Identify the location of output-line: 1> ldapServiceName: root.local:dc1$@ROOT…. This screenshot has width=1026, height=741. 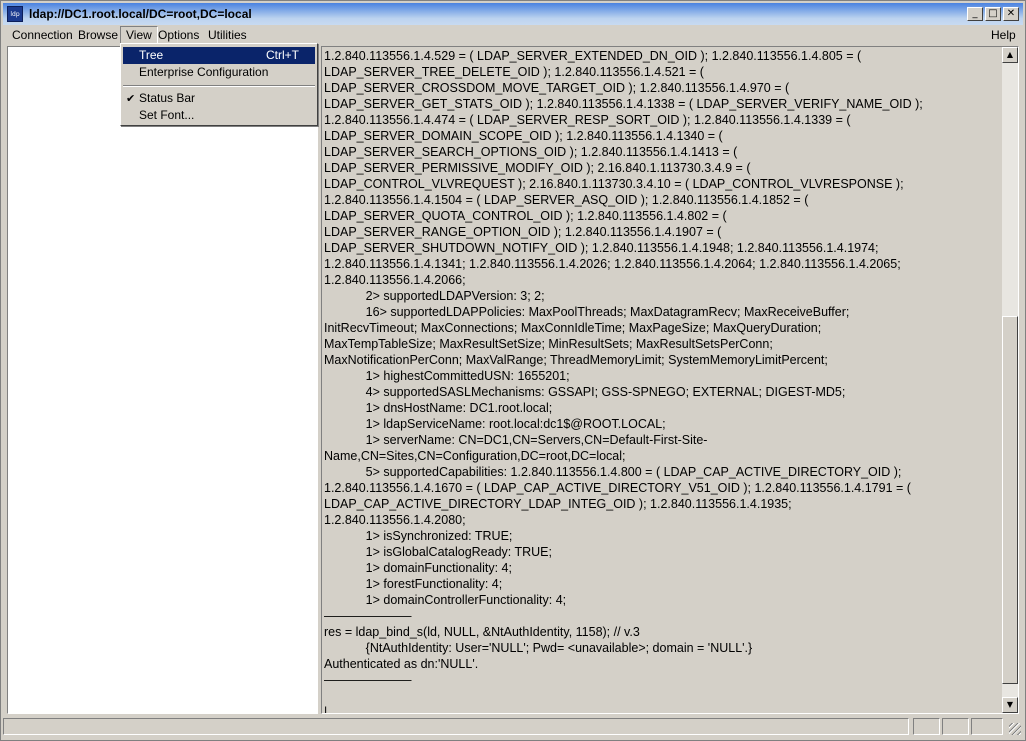
(495, 424).